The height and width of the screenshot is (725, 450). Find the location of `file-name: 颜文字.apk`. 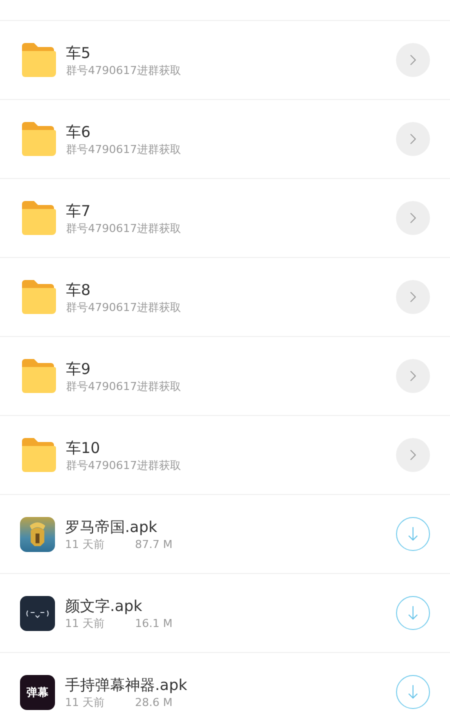

file-name: 颜文字.apk is located at coordinates (104, 606).